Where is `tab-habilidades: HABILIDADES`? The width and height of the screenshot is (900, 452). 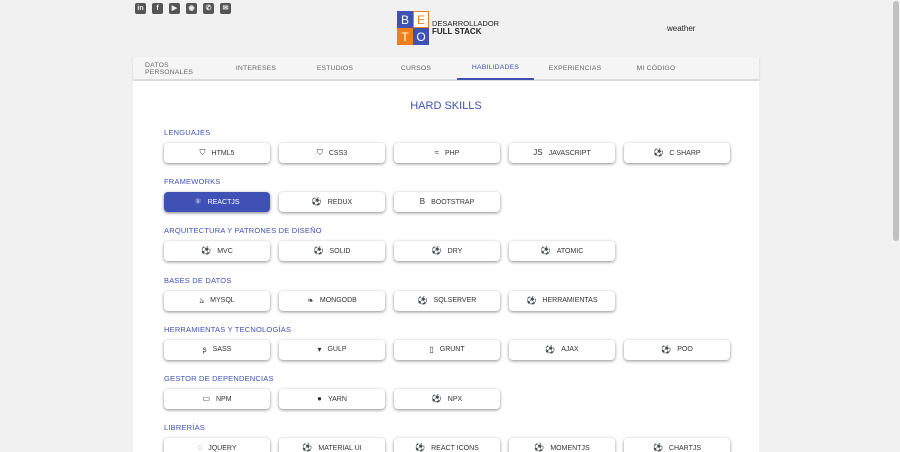
tab-habilidades: HABILIDADES is located at coordinates (495, 68).